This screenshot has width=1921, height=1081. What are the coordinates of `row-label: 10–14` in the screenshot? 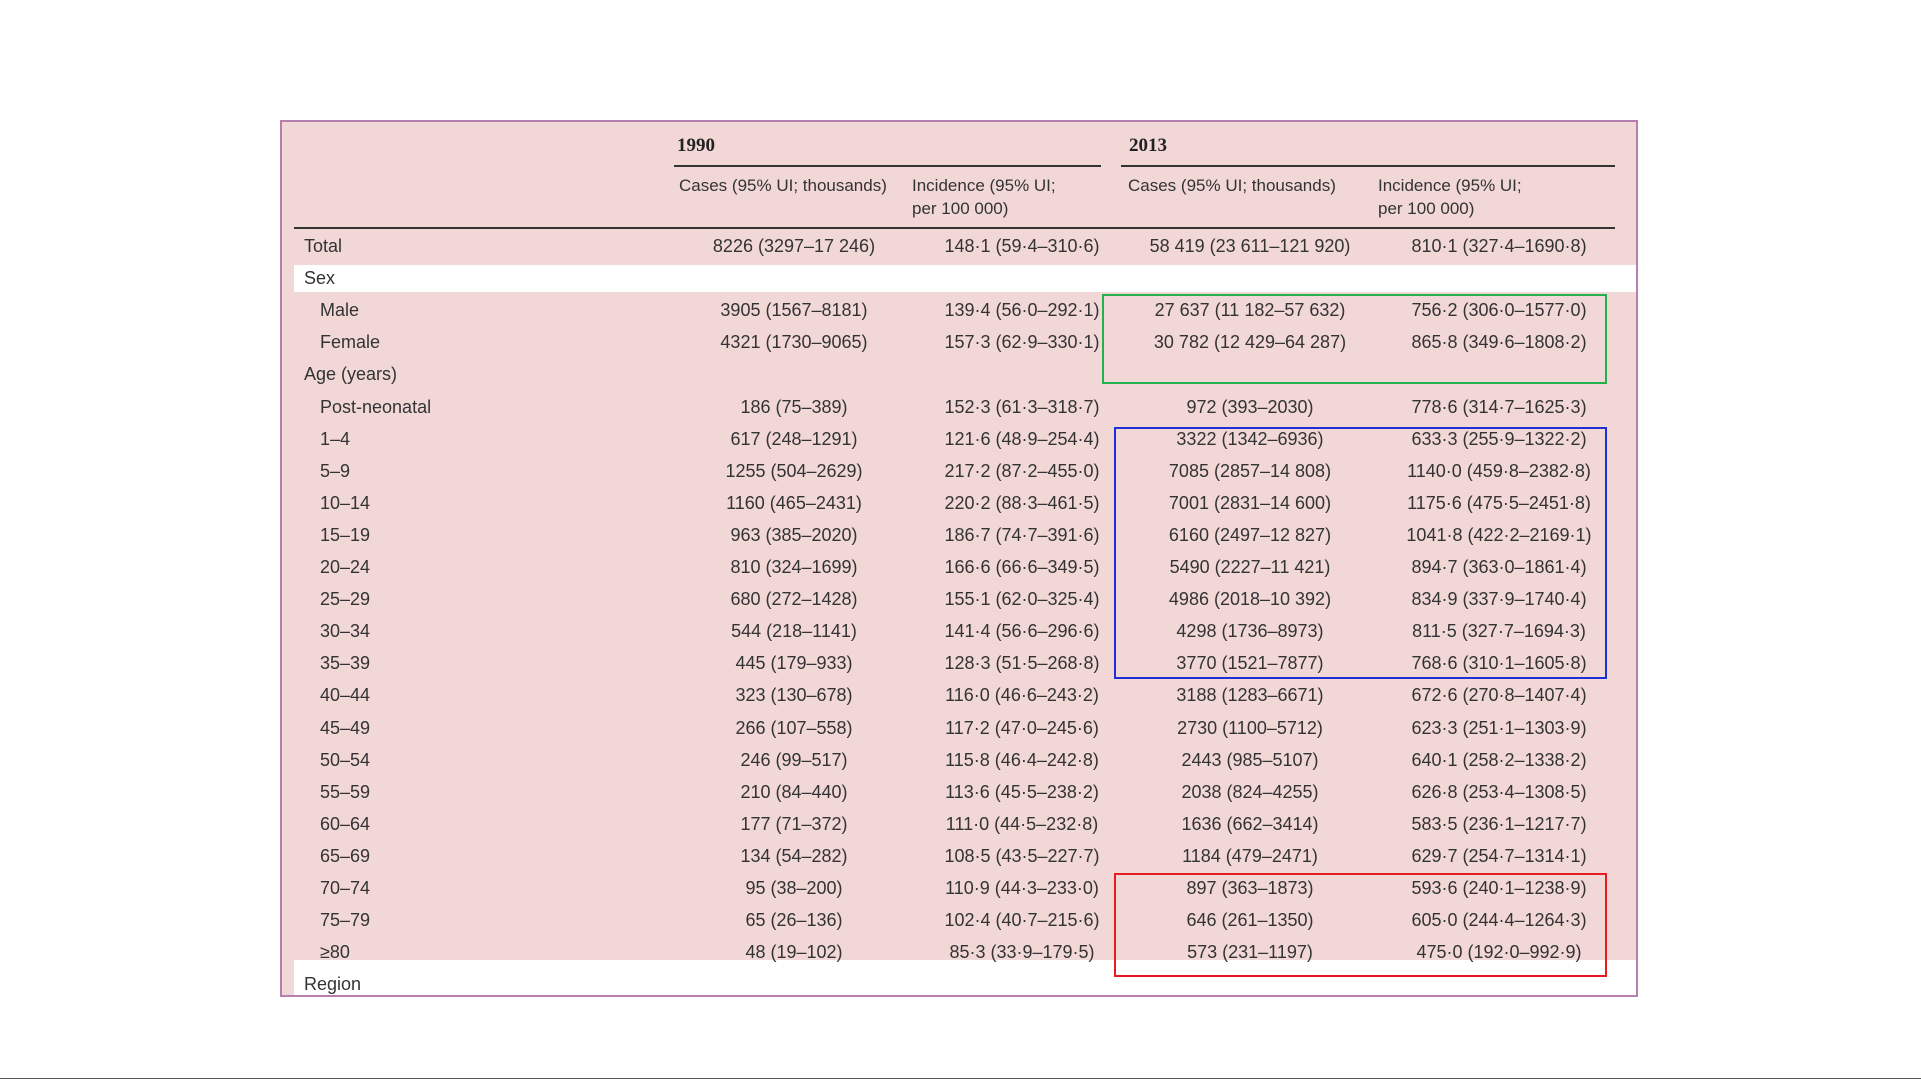 It's located at (345, 502).